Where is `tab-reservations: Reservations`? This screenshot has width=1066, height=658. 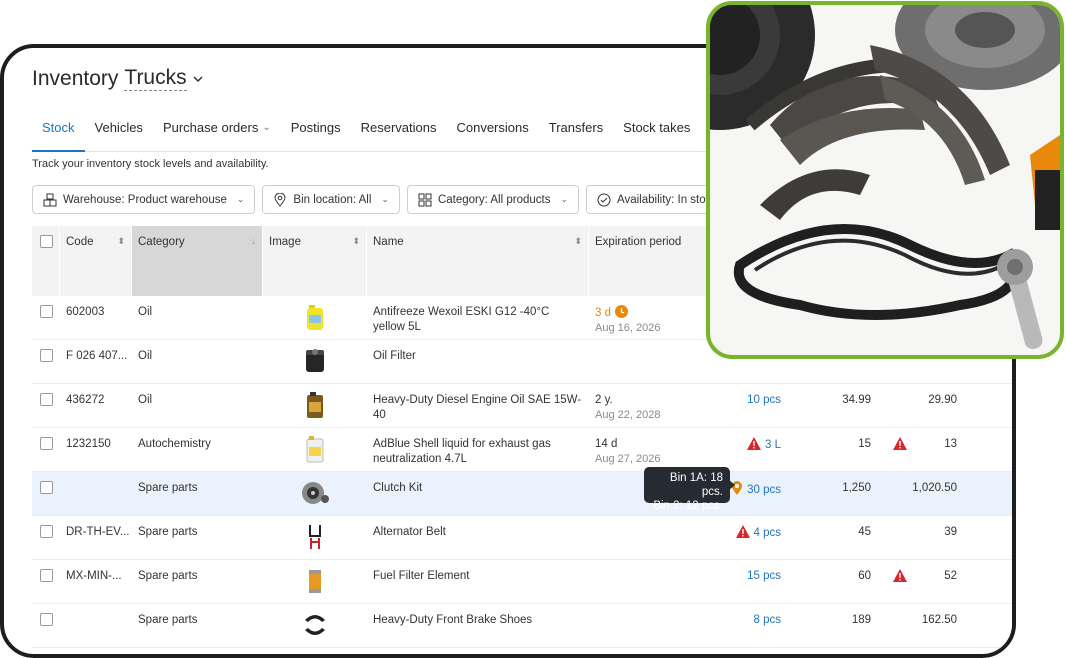
tab-reservations: Reservations is located at coordinates (399, 132).